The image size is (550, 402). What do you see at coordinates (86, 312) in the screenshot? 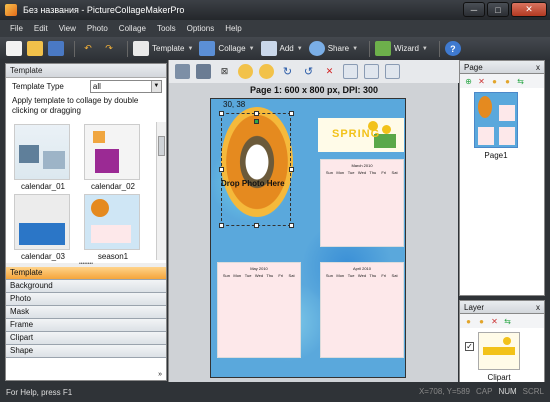
I see `tab-mask: Mask` at bounding box center [86, 312].